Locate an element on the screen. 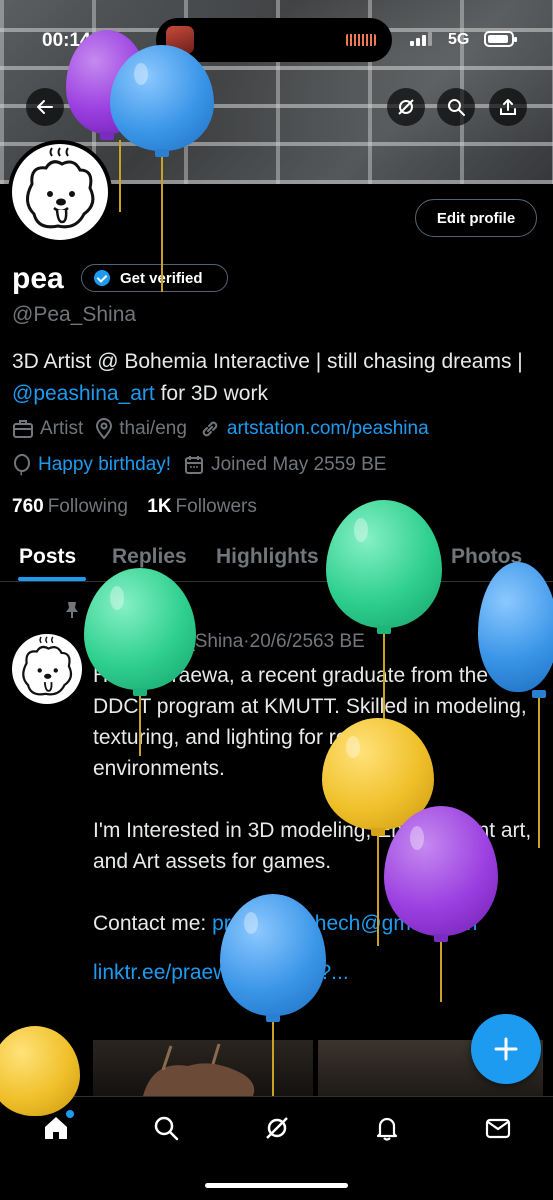 The width and height of the screenshot is (553, 1200). joined-label: Joined May 2559 BE is located at coordinates (299, 464).